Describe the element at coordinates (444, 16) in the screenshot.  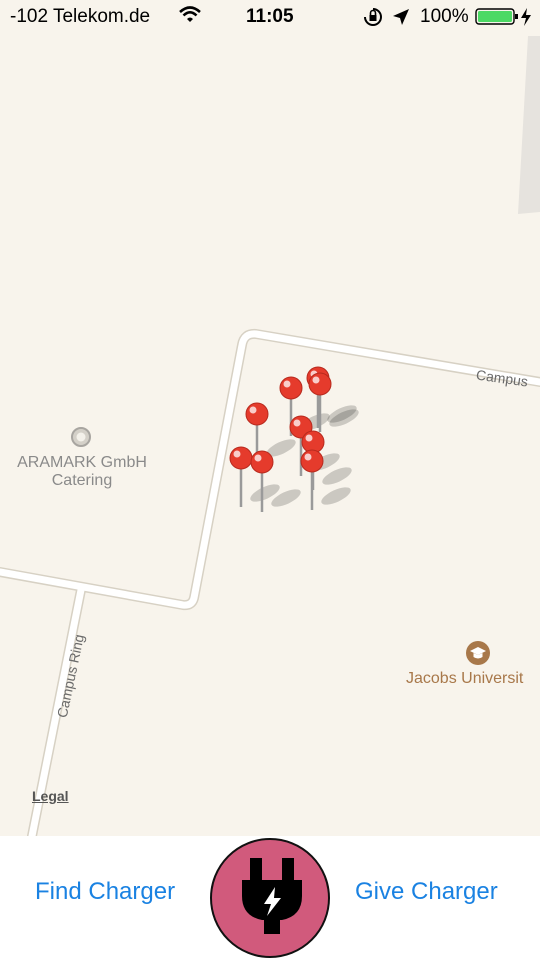
I see `battery-percent: 100%` at that location.